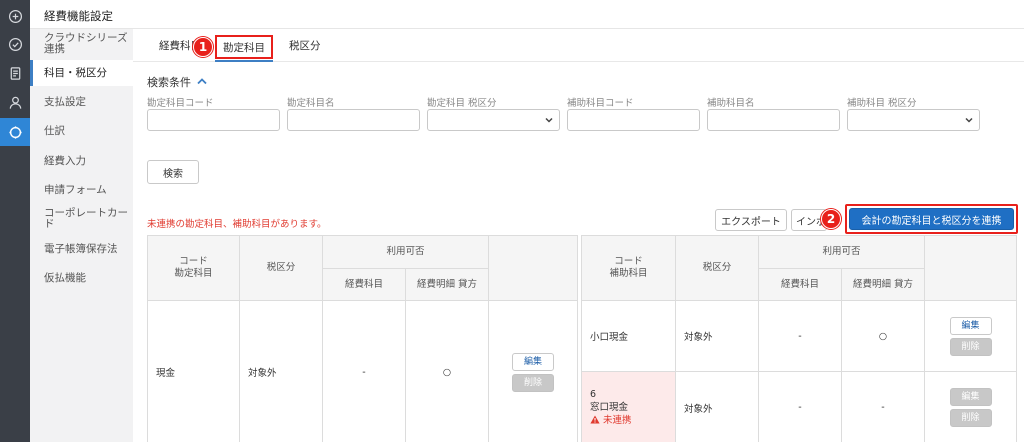 The height and width of the screenshot is (442, 1024). What do you see at coordinates (169, 82) in the screenshot?
I see `search-conditions-heading: 検索条件` at bounding box center [169, 82].